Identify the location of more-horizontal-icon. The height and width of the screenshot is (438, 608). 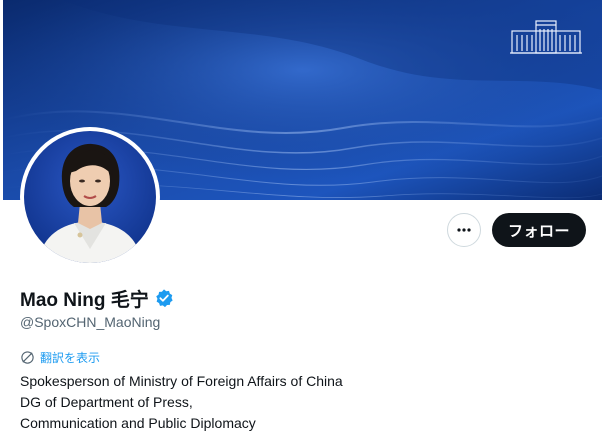
(464, 230).